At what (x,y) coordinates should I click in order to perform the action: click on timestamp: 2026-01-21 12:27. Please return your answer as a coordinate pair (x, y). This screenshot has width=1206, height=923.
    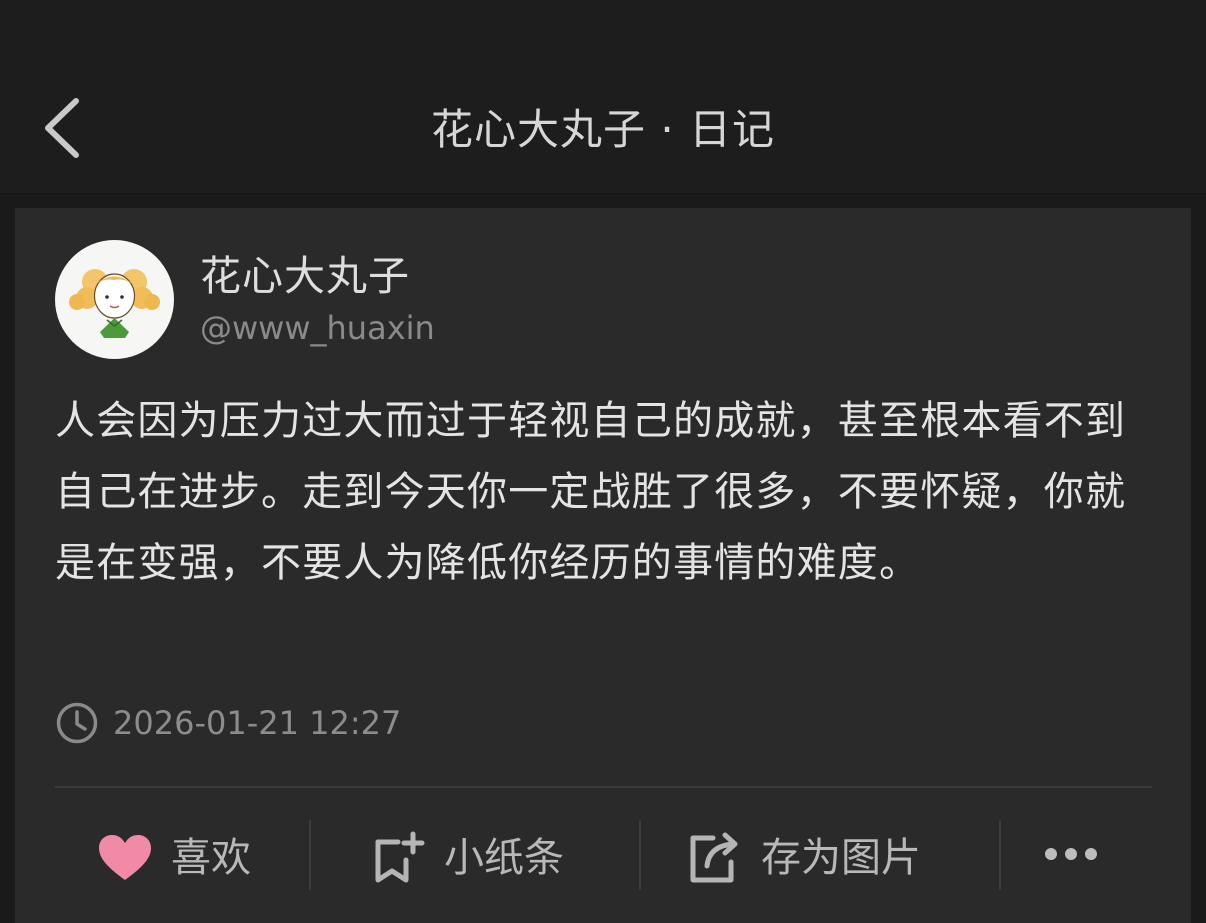
    Looking at the image, I should click on (257, 723).